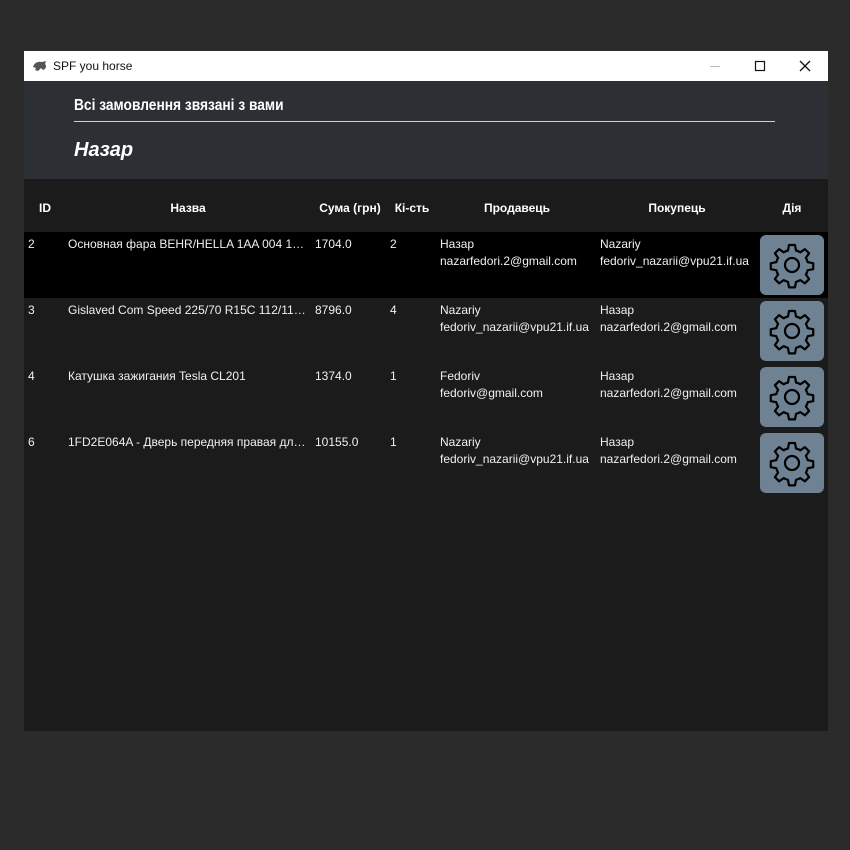 This screenshot has height=850, width=850. What do you see at coordinates (426, 66) in the screenshot?
I see `title-bar: SPF you horse` at bounding box center [426, 66].